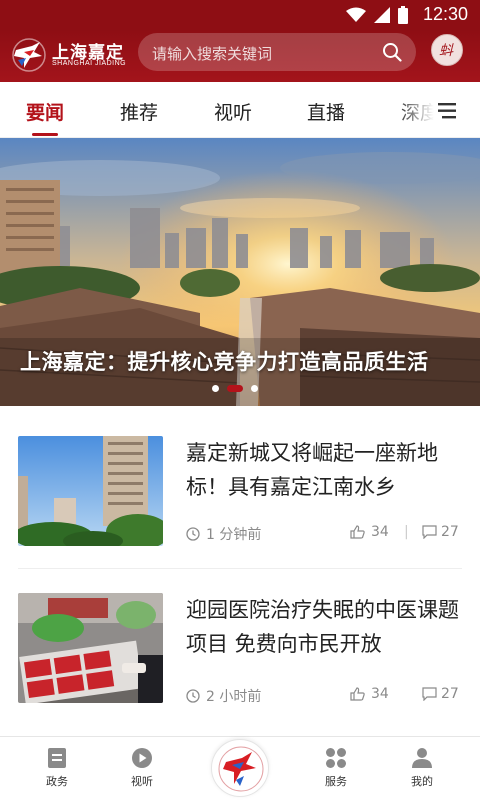 Image resolution: width=480 pixels, height=800 pixels. What do you see at coordinates (448, 111) in the screenshot?
I see `channel-menu-icon` at bounding box center [448, 111].